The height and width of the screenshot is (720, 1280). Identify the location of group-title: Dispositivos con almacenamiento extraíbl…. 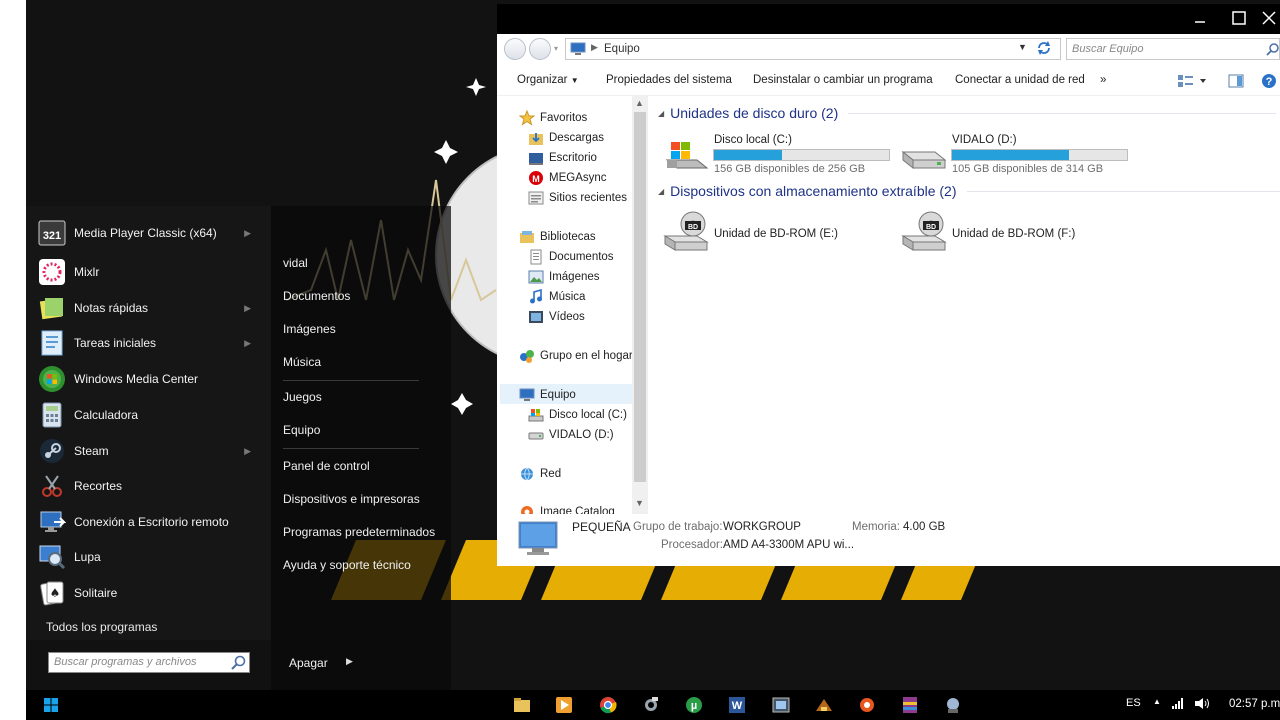
(813, 191).